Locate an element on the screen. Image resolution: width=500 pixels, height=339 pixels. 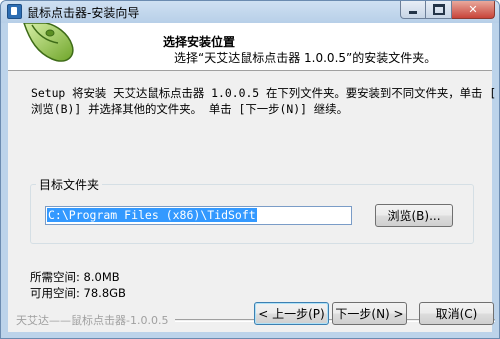
cancel-button: 取消(C) is located at coordinates (456, 313).